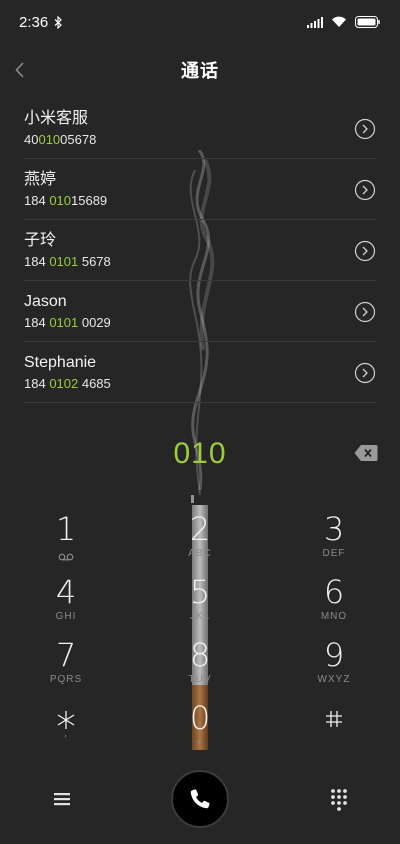 This screenshot has width=400, height=844. What do you see at coordinates (334, 729) in the screenshot?
I see `key-hash` at bounding box center [334, 729].